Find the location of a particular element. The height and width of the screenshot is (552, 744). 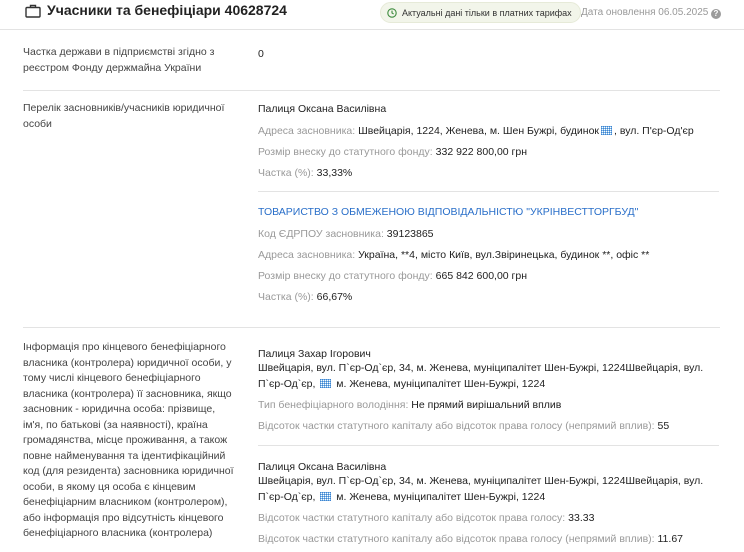

founder-edrpou: Код ЄДРПОУ засновника: 39123865 is located at coordinates (346, 234).